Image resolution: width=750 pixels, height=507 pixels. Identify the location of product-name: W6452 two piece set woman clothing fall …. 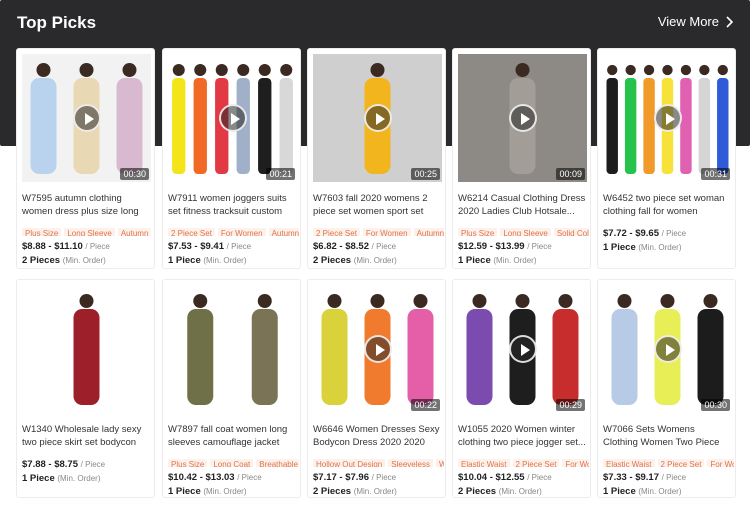
(667, 205).